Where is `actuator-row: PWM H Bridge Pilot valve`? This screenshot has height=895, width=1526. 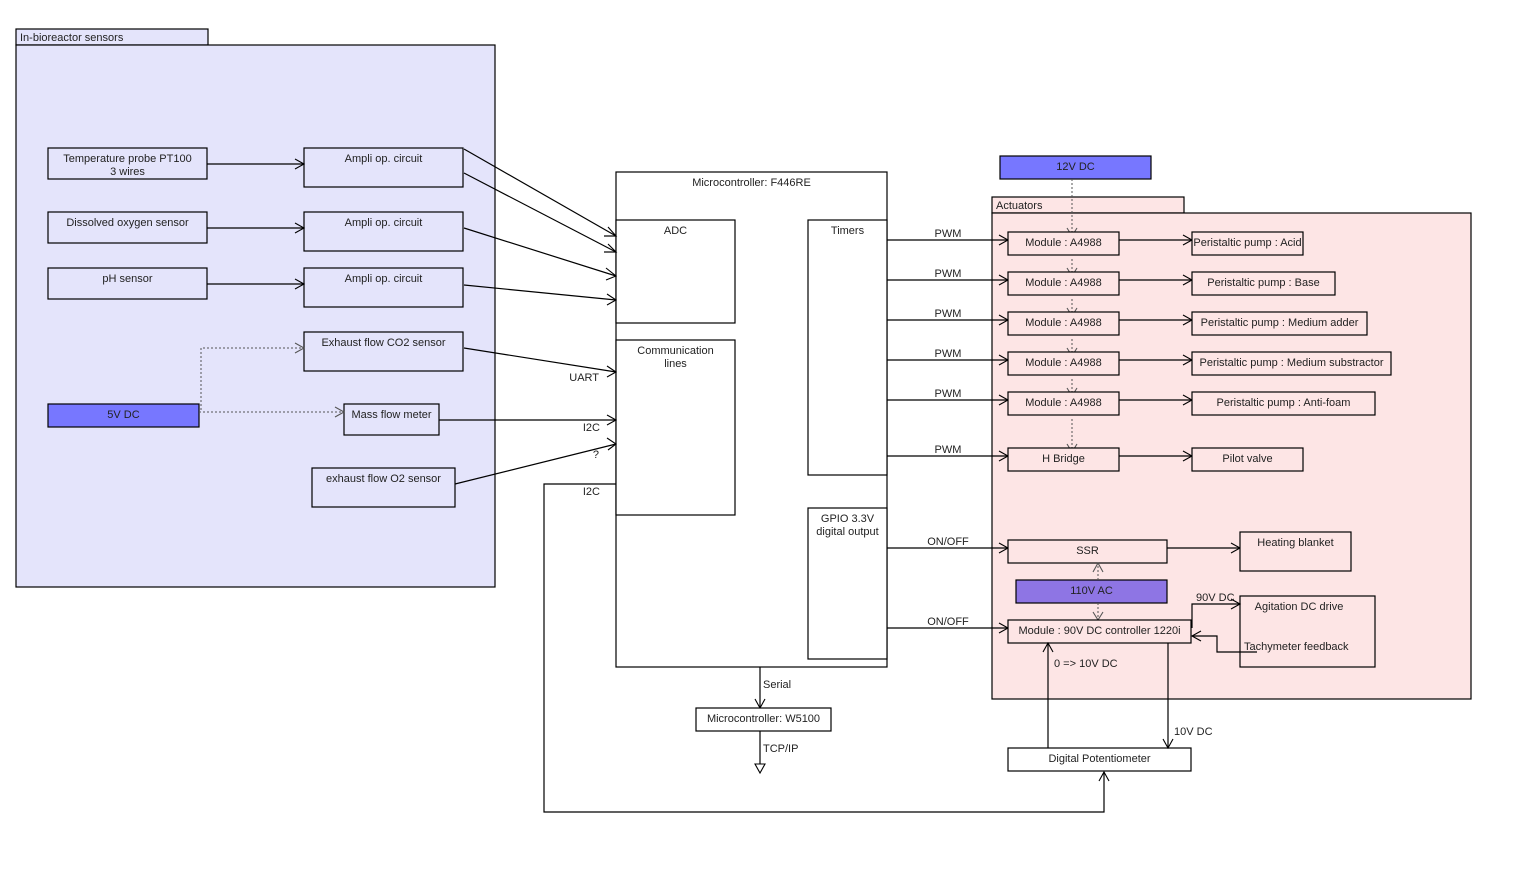
actuator-row: PWM H Bridge Pilot valve is located at coordinates (1095, 458).